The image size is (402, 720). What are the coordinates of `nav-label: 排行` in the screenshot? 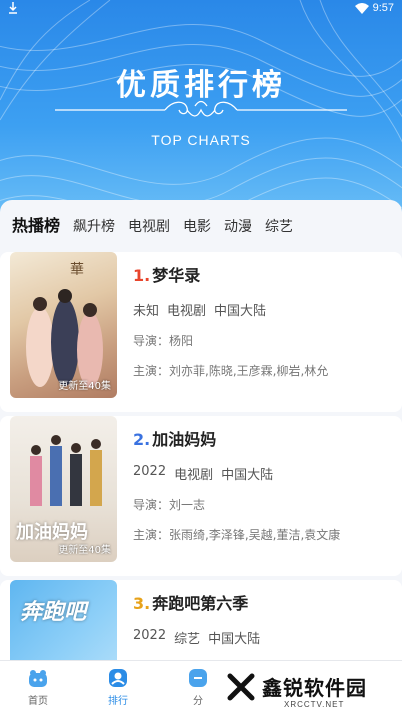 It's located at (118, 701).